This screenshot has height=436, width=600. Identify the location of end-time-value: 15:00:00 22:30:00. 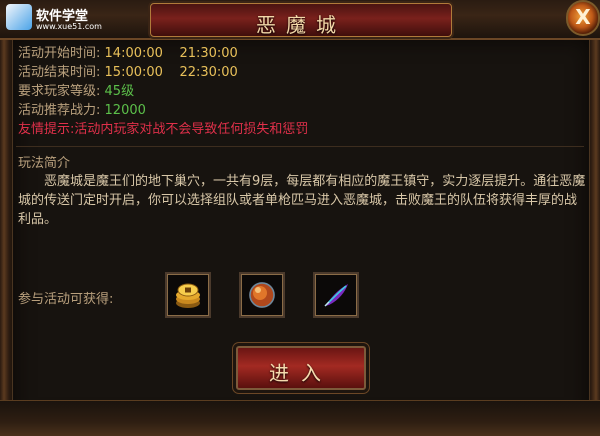
(171, 72).